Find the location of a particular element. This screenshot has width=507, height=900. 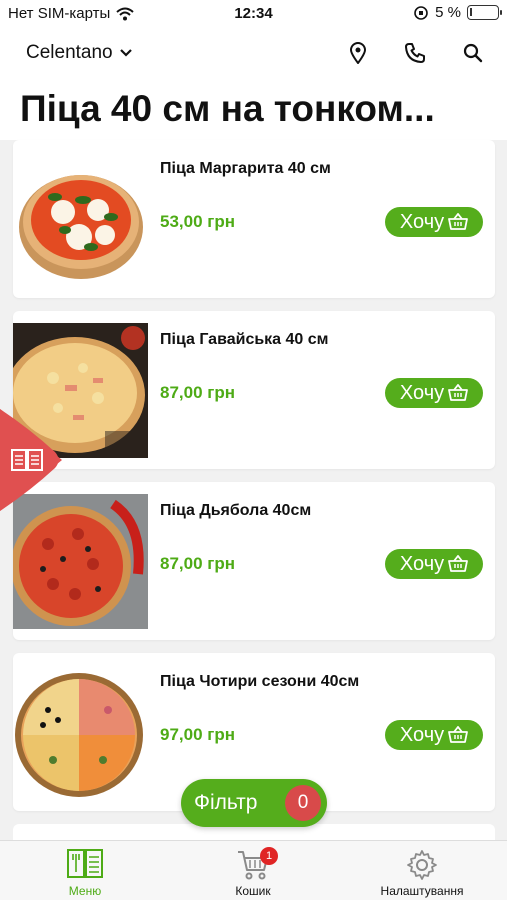

tab-settings: Налаштування is located at coordinates (422, 870).